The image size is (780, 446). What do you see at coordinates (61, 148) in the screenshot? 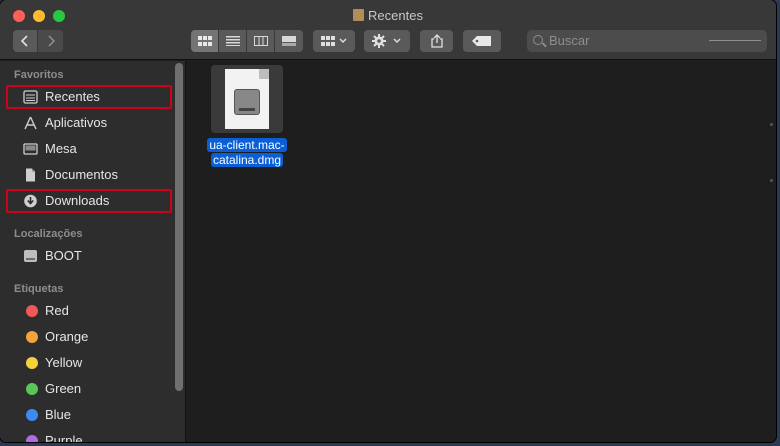
I see `sidebar-item-label: Mesa` at bounding box center [61, 148].